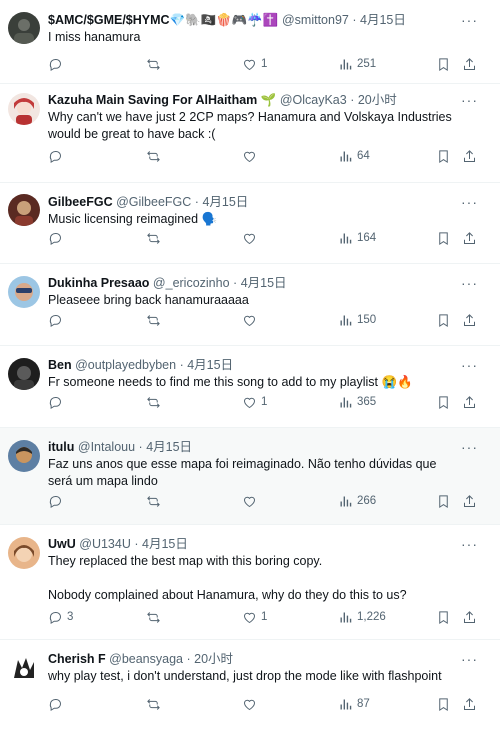 This screenshot has height=733, width=500. Describe the element at coordinates (98, 283) in the screenshot. I see `display-name: Dukinha Presaao` at that location.